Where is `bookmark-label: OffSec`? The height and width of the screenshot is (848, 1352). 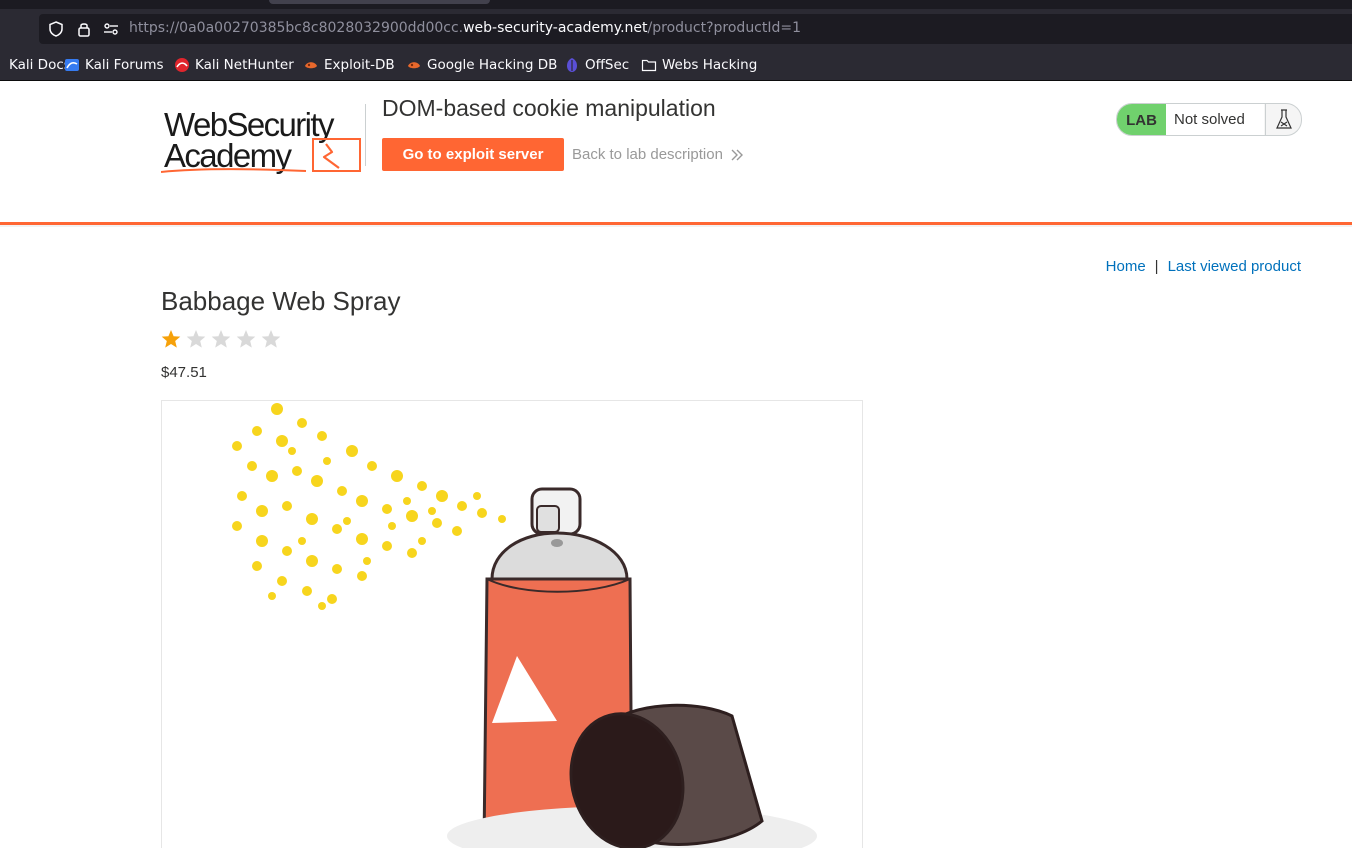
bookmark-label: OffSec is located at coordinates (607, 65).